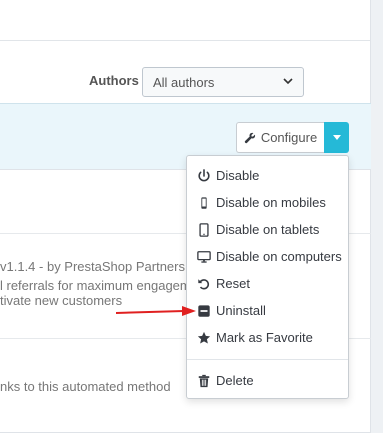 Image resolution: width=383 pixels, height=433 pixels. I want to click on mobile-icon, so click(204, 202).